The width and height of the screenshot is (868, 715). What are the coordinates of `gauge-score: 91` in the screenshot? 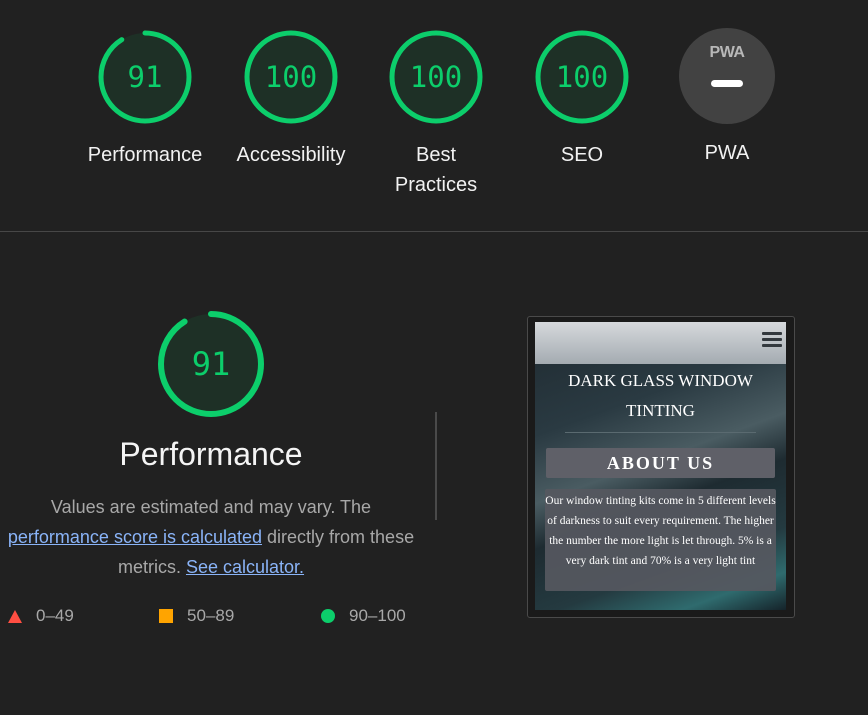 It's located at (145, 77).